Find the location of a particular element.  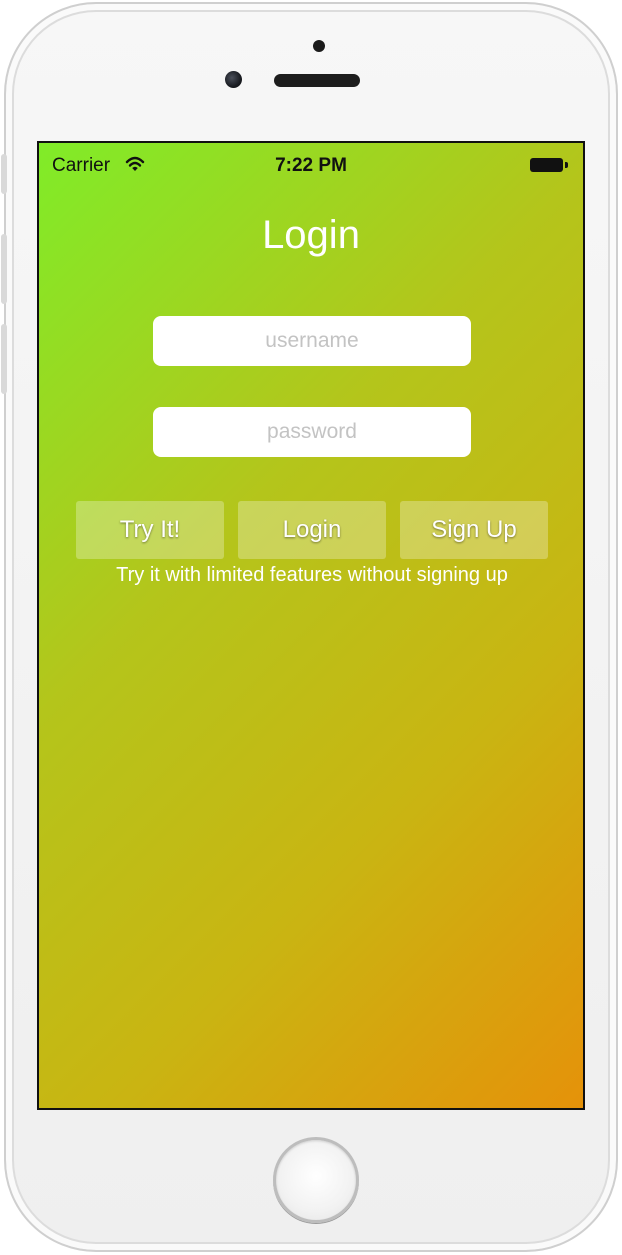

earpiece-speaker is located at coordinates (317, 80).